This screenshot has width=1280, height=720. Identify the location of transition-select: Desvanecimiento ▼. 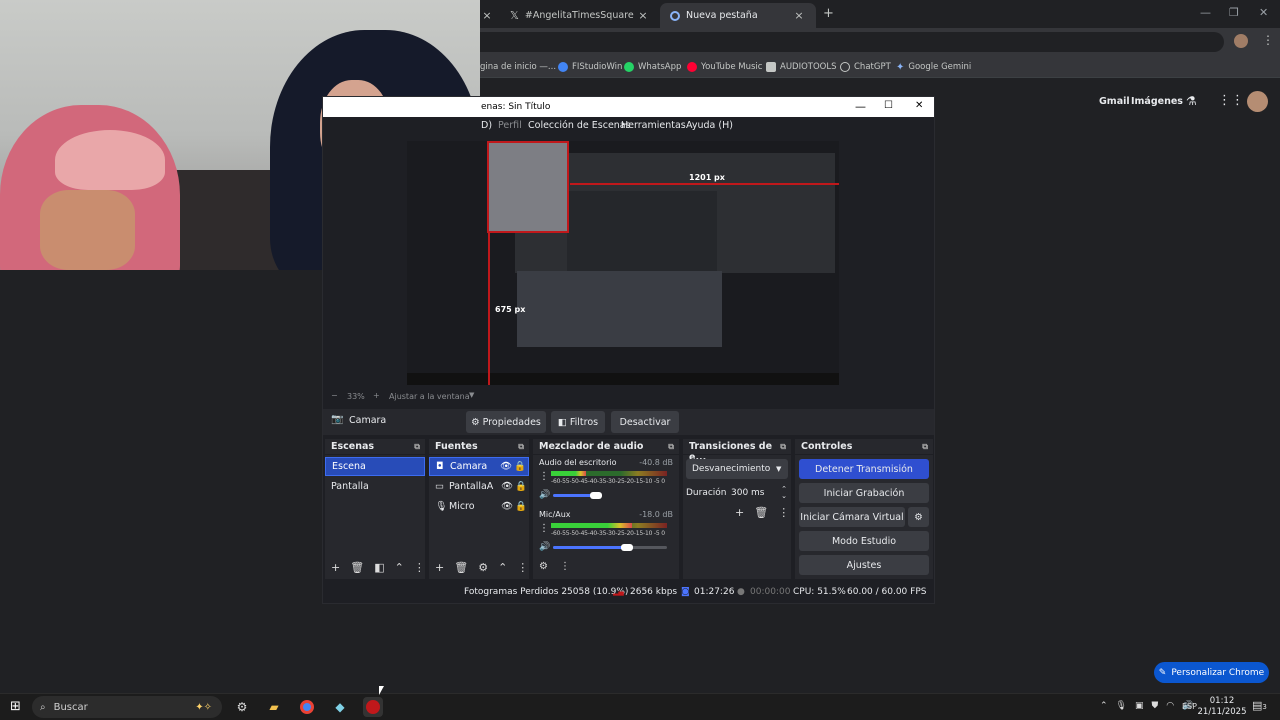
(737, 469).